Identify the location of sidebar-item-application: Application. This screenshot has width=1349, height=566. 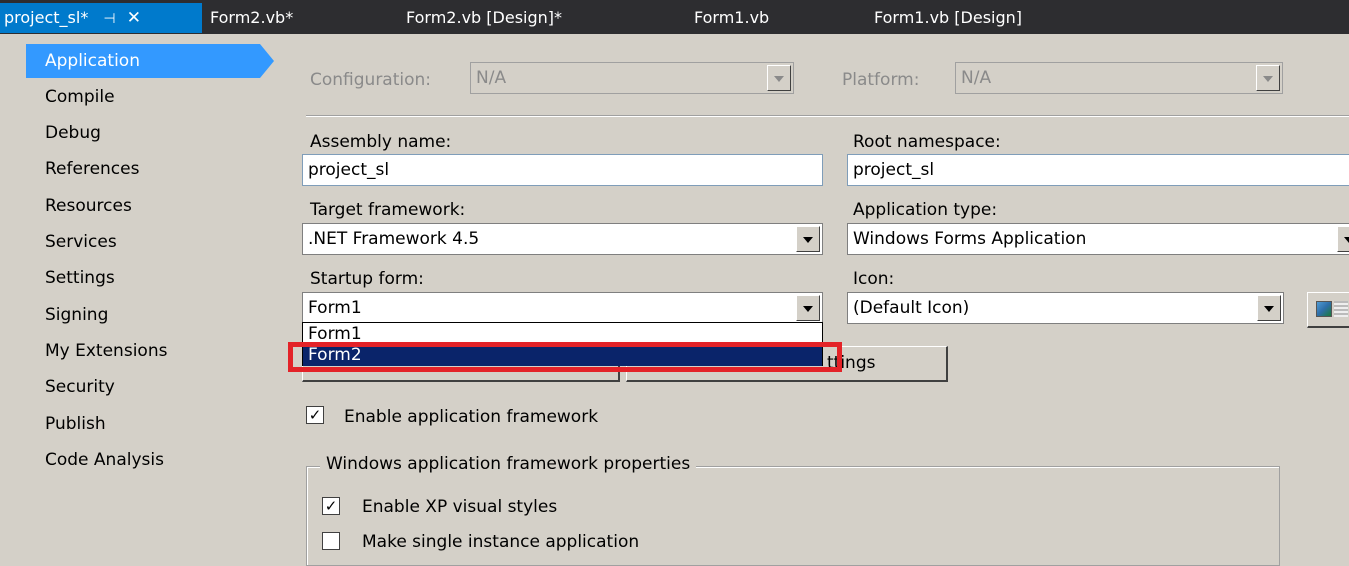
(143, 61).